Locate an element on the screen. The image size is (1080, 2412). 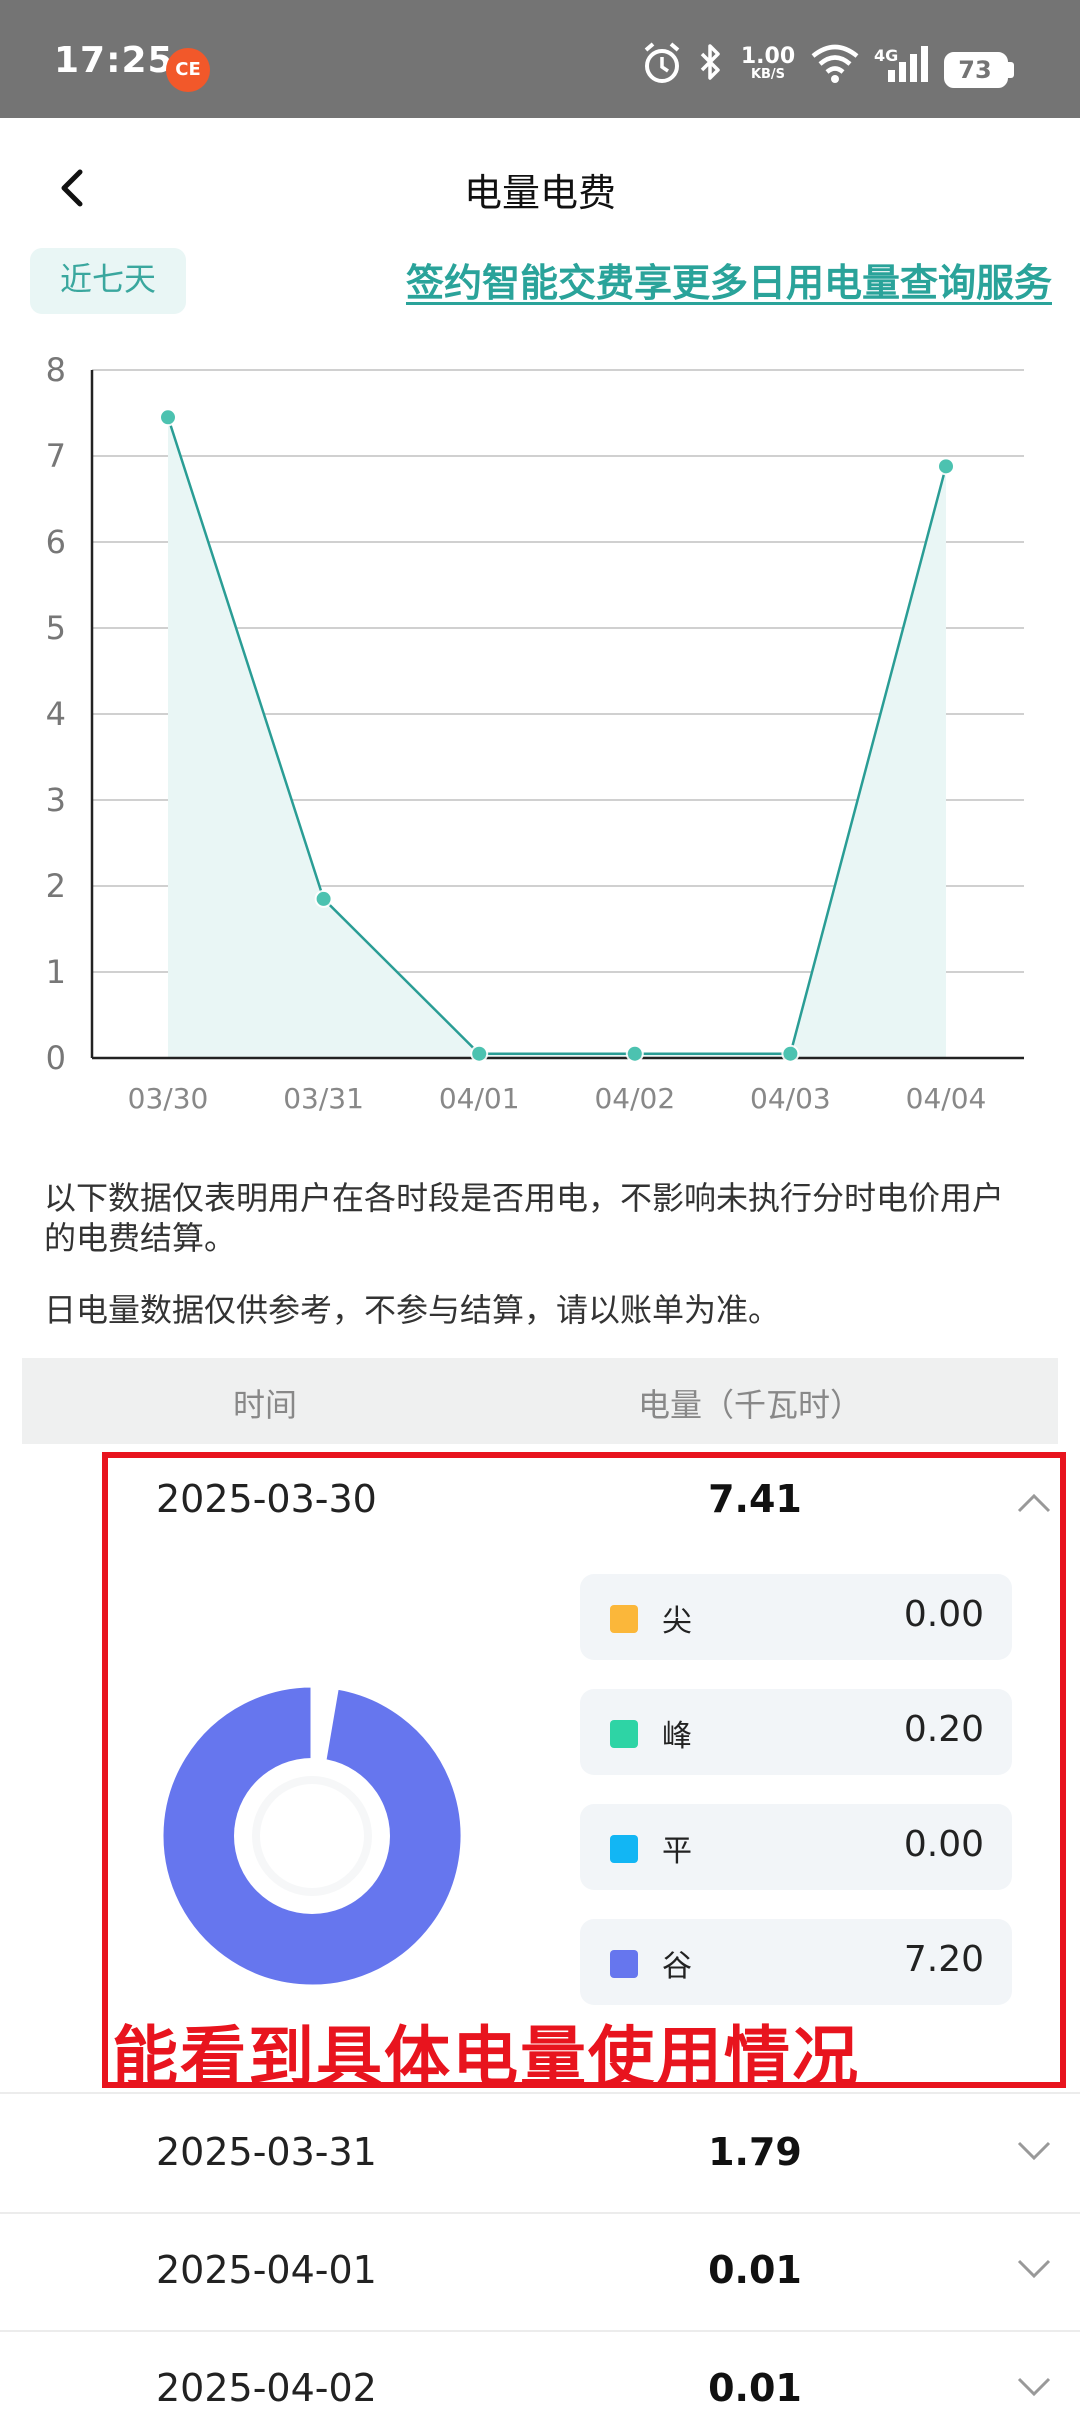
y-tick-label: 4 is located at coordinates (56, 714).